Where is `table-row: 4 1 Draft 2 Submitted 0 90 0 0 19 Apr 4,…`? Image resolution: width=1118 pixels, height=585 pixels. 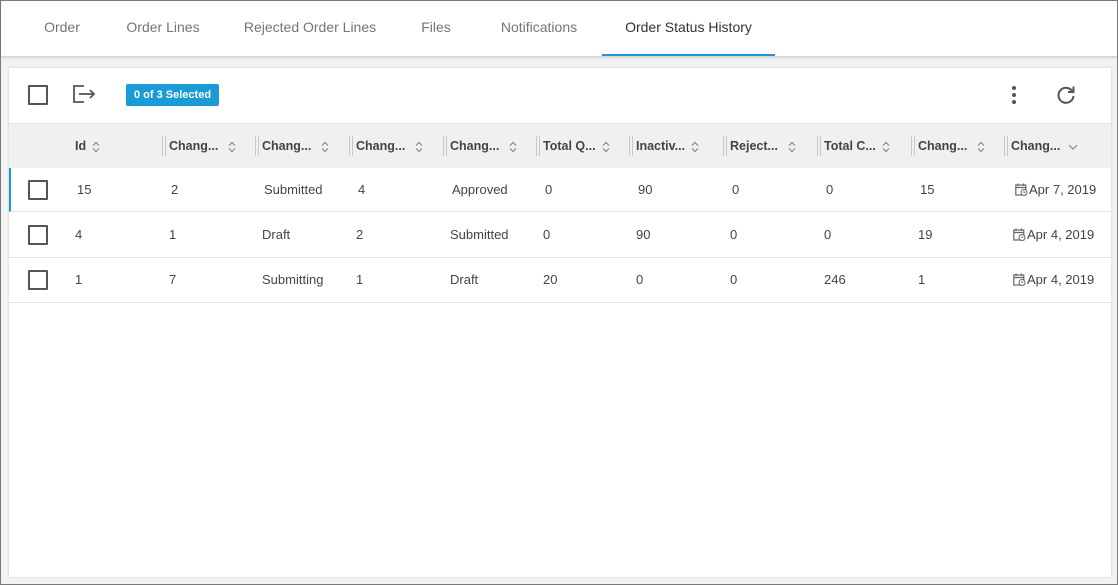 table-row: 4 1 Draft 2 Submitted 0 90 0 0 19 Apr 4,… is located at coordinates (560, 235).